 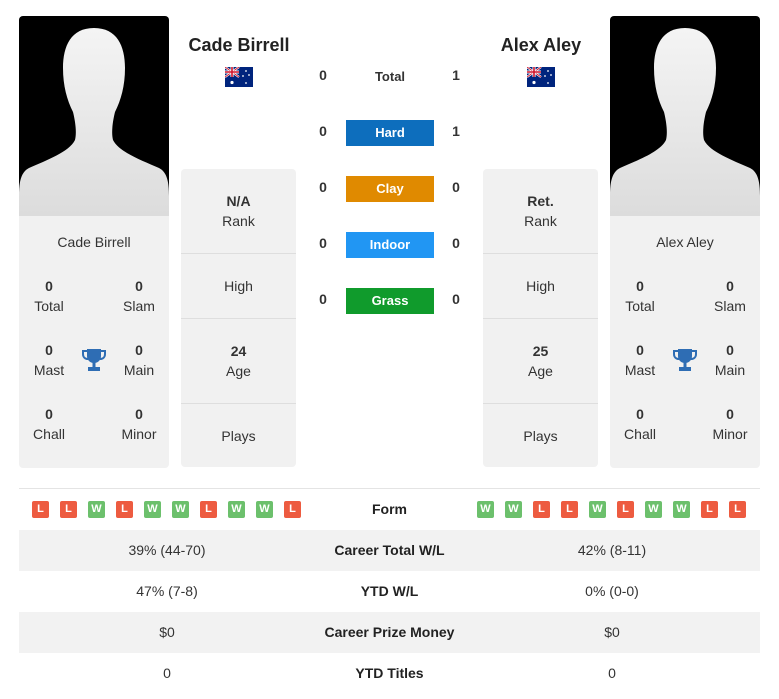 I want to click on h2h-hard-p1: 0, so click(x=323, y=131).